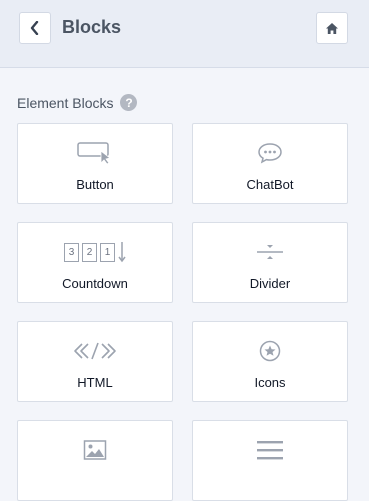 The height and width of the screenshot is (501, 369). I want to click on block-tile-menu, so click(270, 460).